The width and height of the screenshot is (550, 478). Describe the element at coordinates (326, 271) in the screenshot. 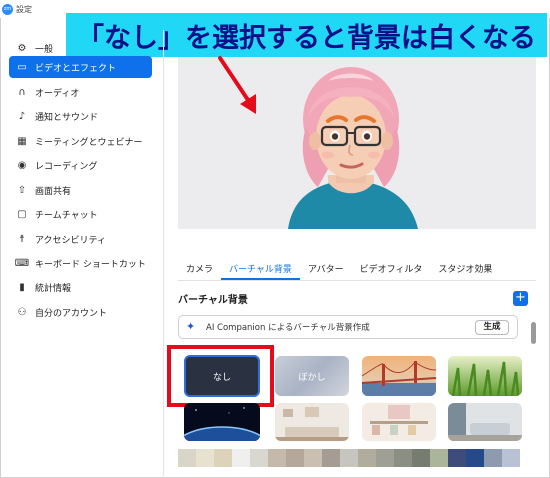

I see `tab-2: アバター` at that location.